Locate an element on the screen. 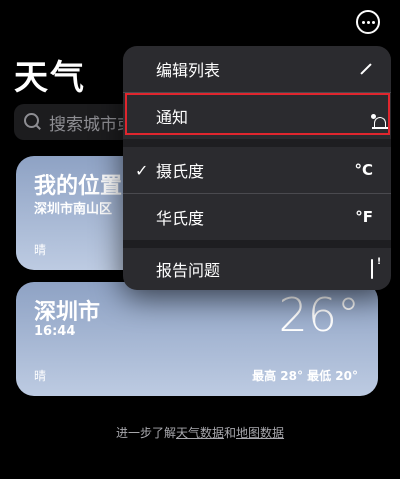  celsius-unit: °C is located at coordinates (363, 170).